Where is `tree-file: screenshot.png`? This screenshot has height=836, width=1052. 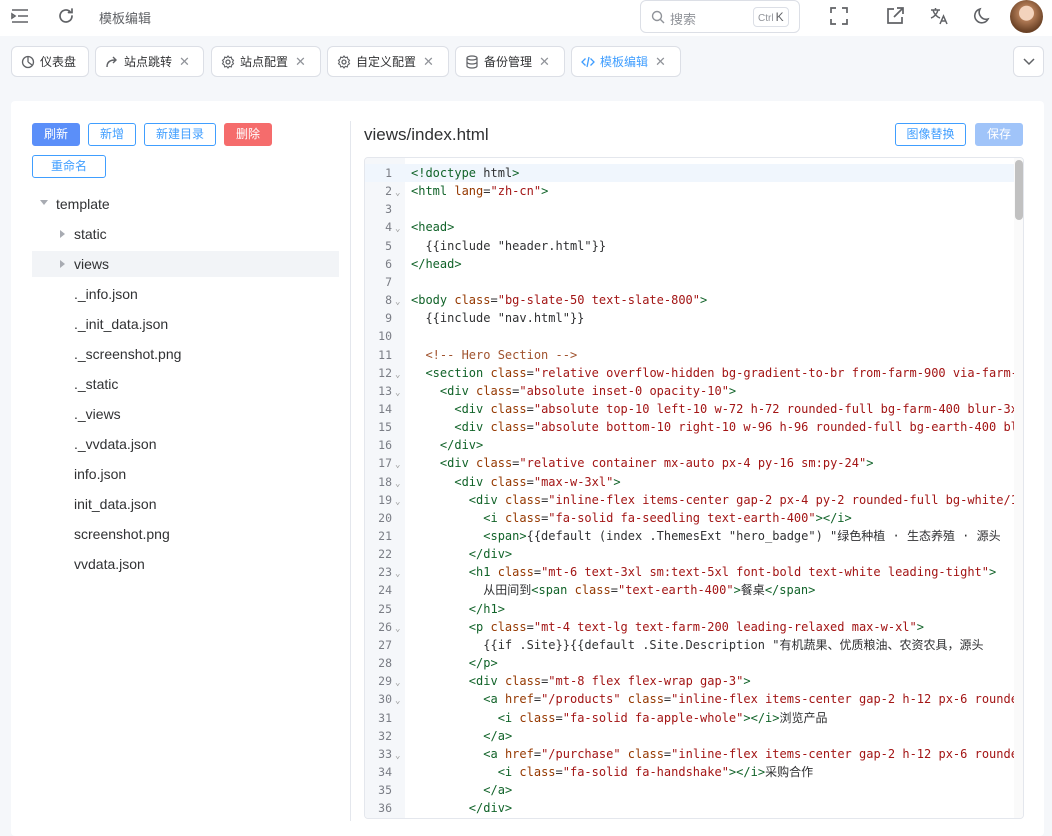 tree-file: screenshot.png is located at coordinates (185, 534).